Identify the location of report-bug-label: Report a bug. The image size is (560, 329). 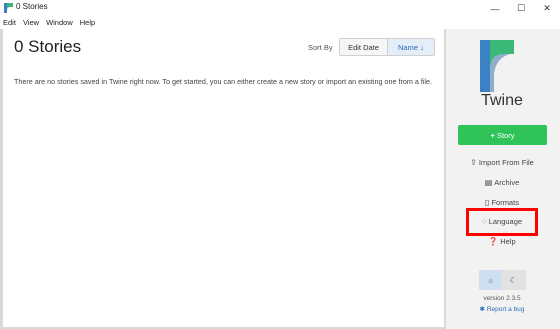
(505, 309).